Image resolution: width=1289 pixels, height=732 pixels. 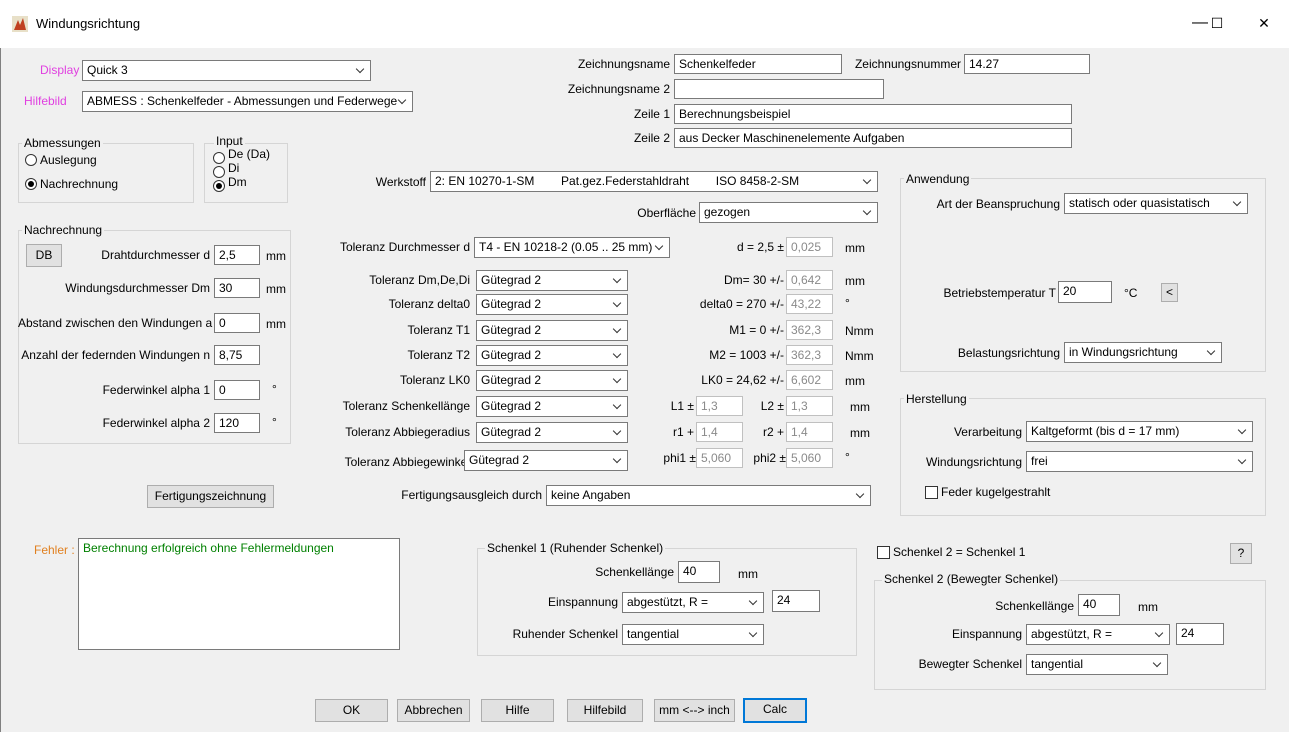 What do you see at coordinates (1200, 634) in the screenshot?
I see `schenkel2-r-input: 24` at bounding box center [1200, 634].